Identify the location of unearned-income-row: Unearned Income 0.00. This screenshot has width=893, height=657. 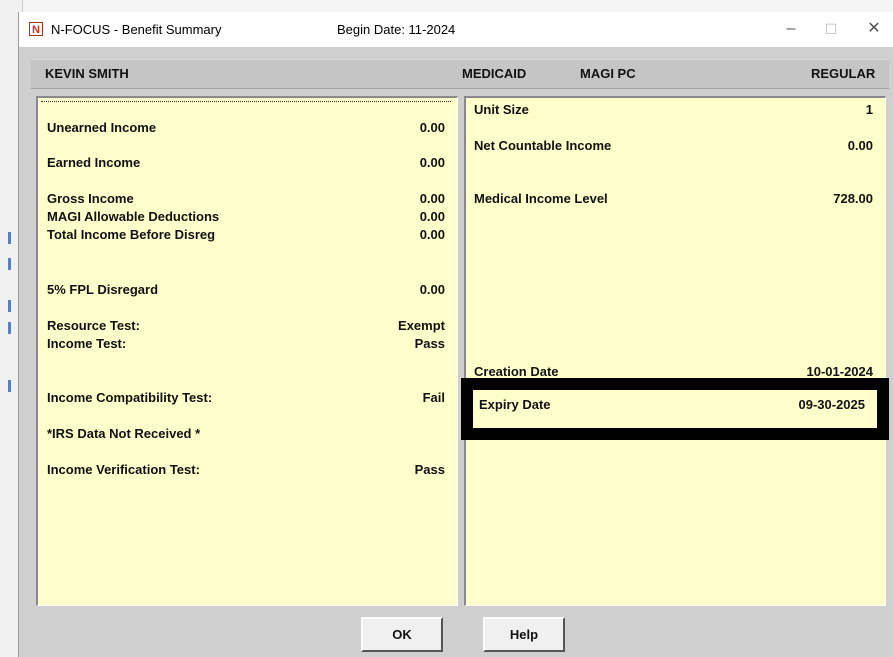
(246, 128).